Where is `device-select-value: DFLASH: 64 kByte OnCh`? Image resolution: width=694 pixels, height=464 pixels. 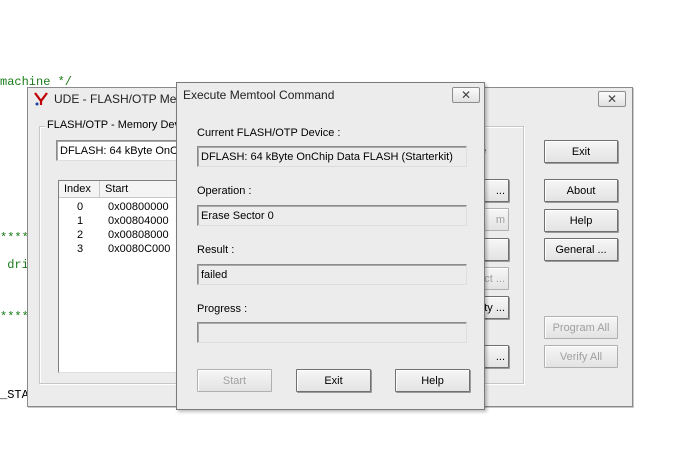 device-select-value: DFLASH: 64 kByte OnCh is located at coordinates (122, 150).